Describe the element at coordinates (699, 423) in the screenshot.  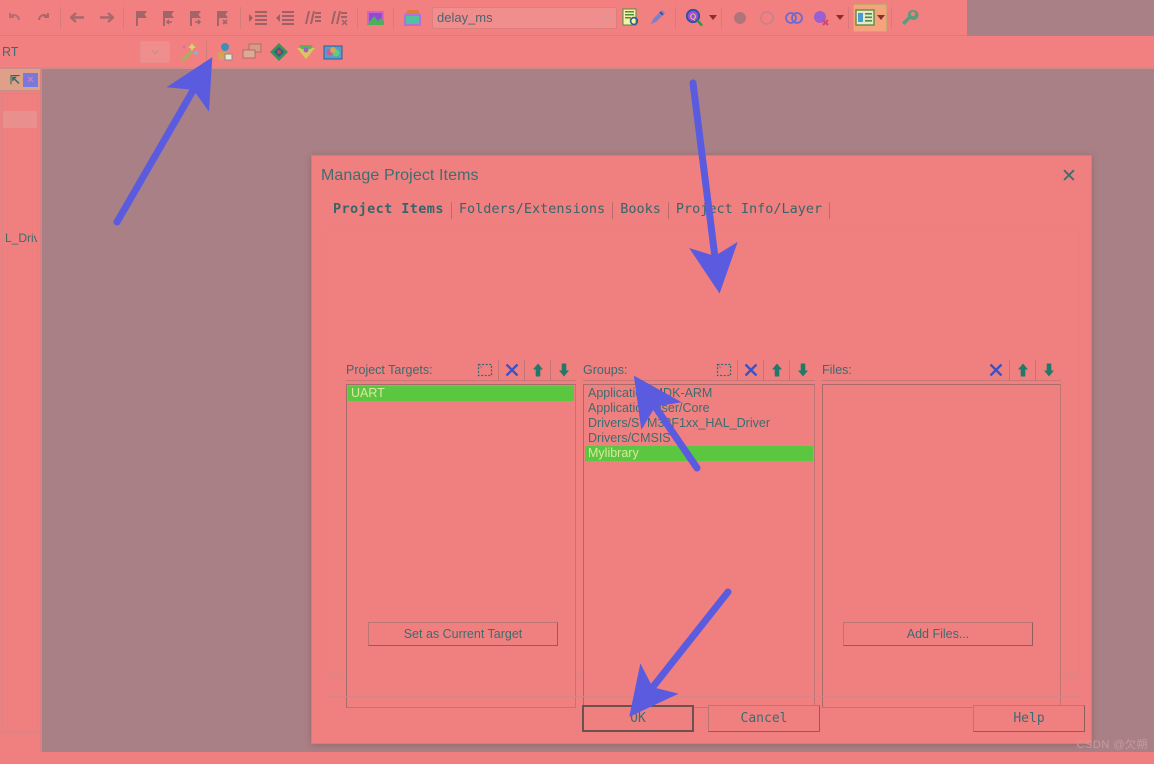
I see `list-item: Drivers/STM32F1xx_HAL_Driver` at that location.